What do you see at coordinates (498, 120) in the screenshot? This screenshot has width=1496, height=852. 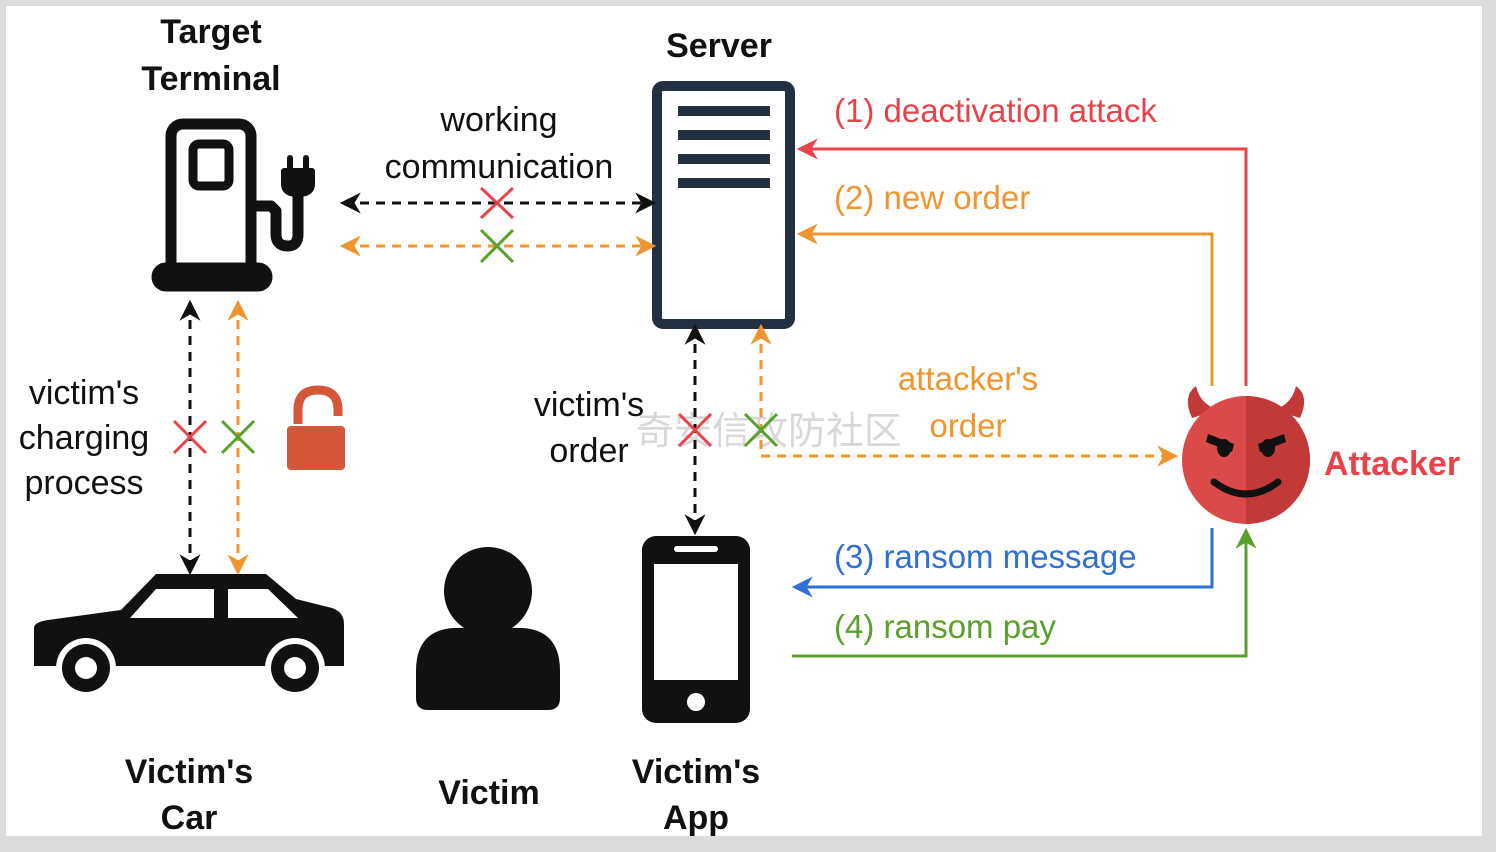 I see `working-comm-label-line1: working` at bounding box center [498, 120].